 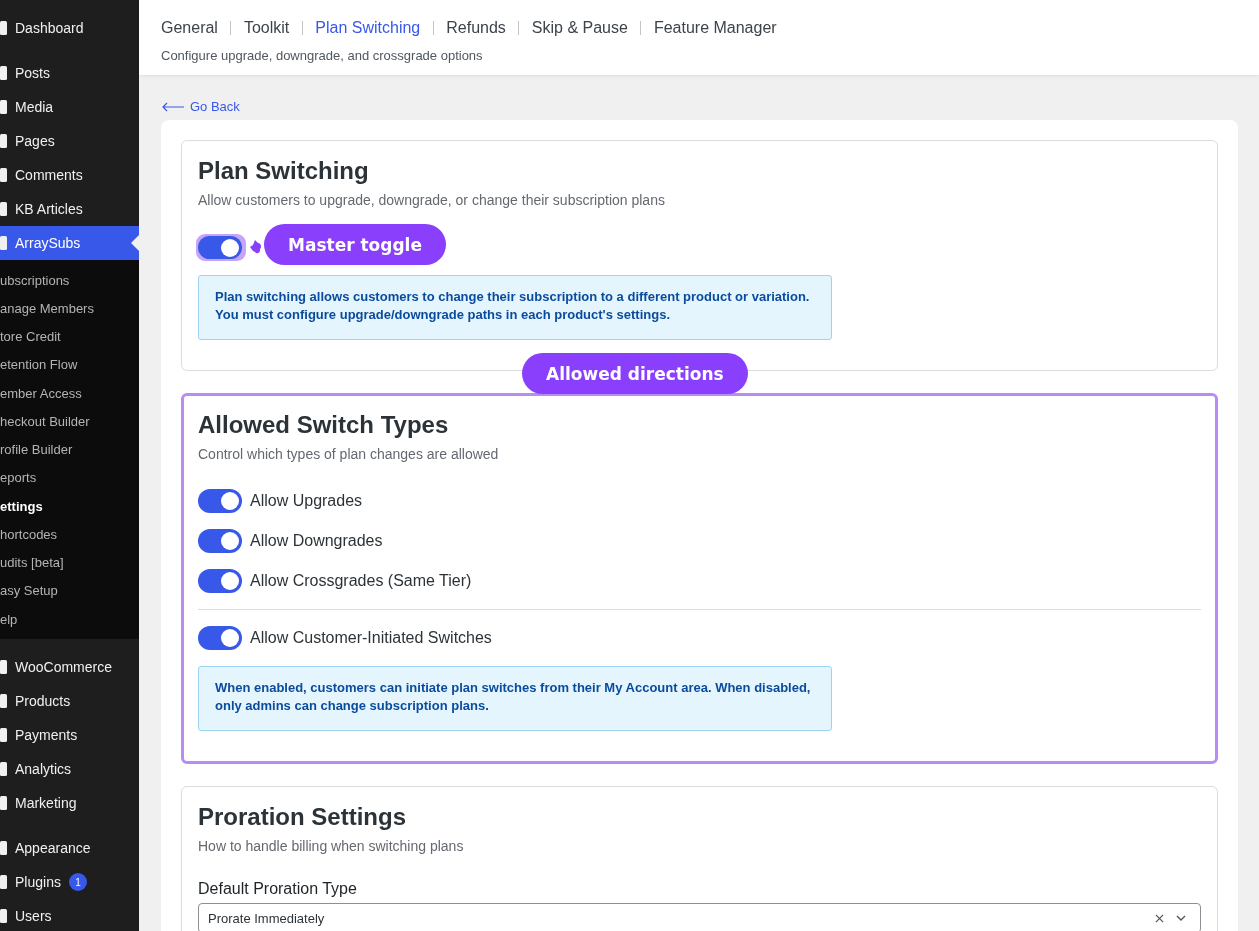 I want to click on sidebar-item: Pages, so click(x=69, y=141).